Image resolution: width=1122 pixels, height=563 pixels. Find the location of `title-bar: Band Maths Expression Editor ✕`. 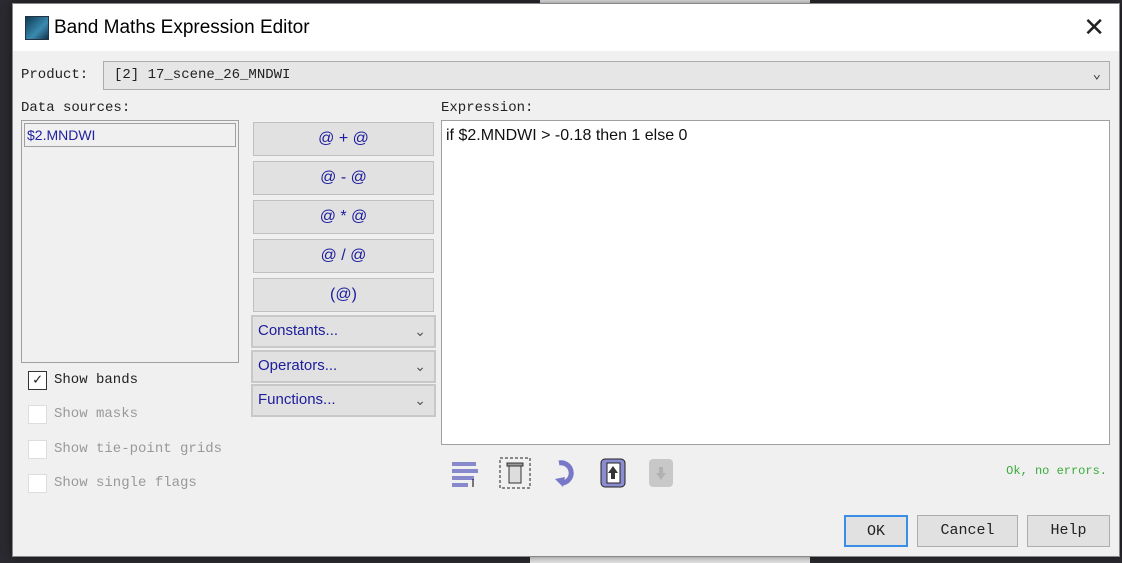

title-bar: Band Maths Expression Editor ✕ is located at coordinates (566, 27).